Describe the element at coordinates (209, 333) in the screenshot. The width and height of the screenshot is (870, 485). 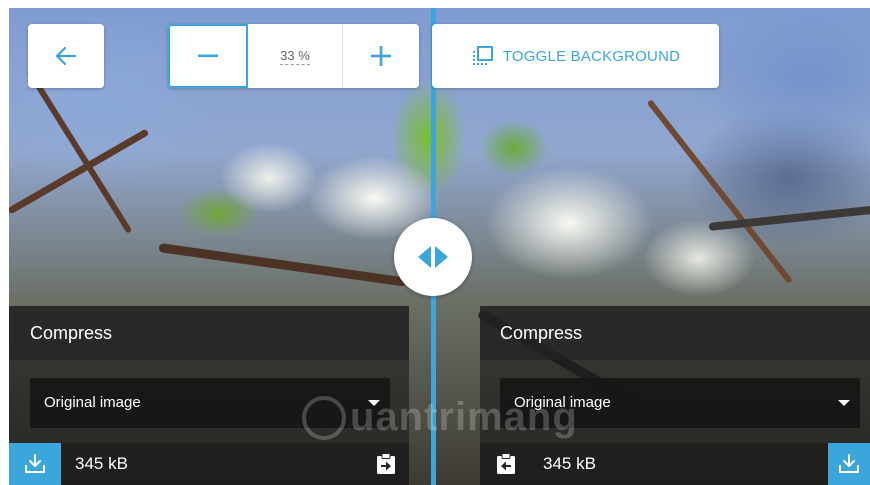
I see `left-panel-header: Compress` at that location.